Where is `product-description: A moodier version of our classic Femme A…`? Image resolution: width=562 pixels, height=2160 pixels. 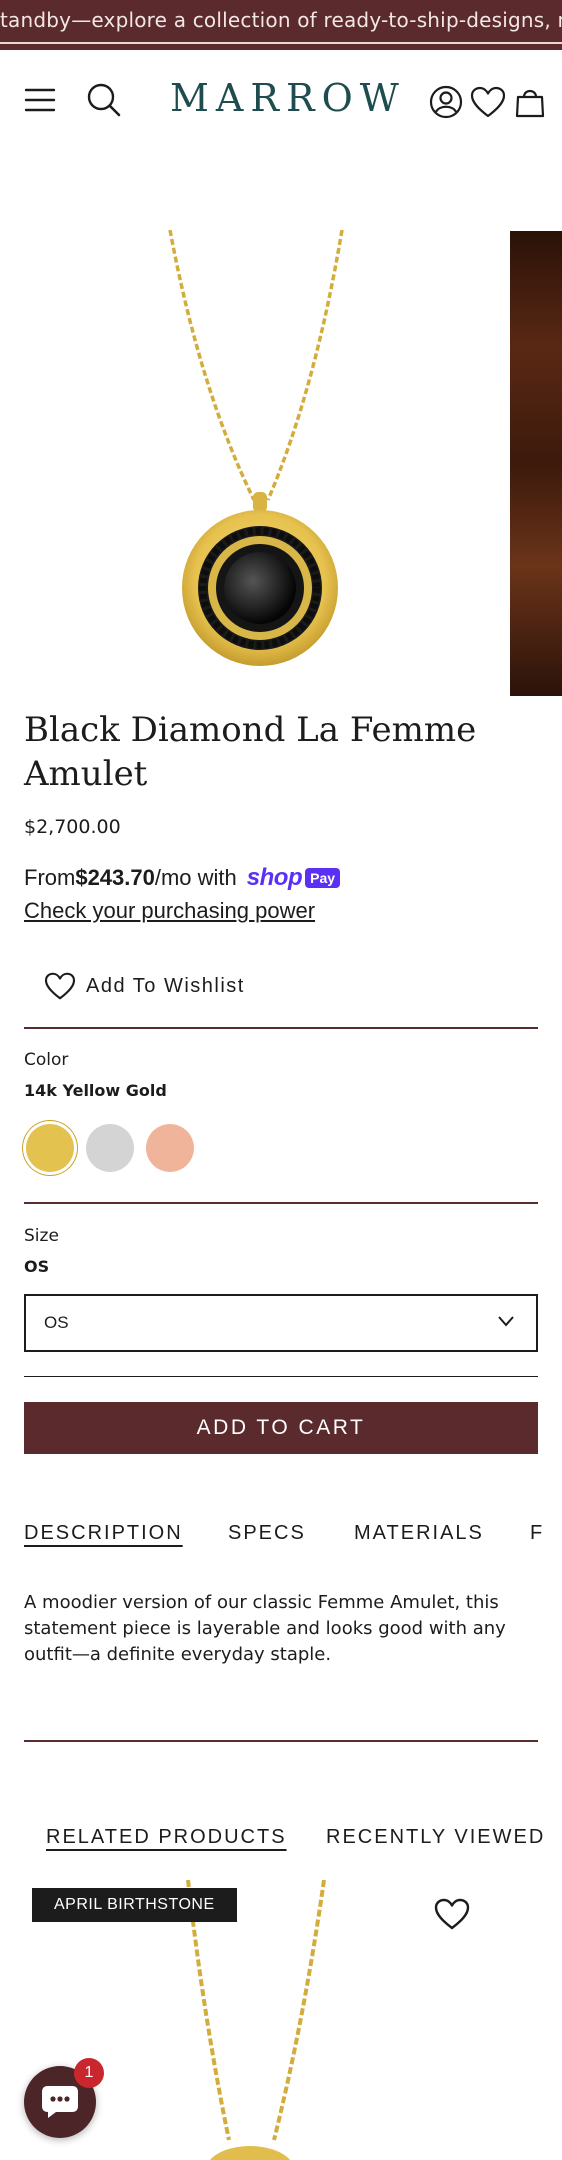
product-description: A moodier version of our classic Femme A… is located at coordinates (265, 1628).